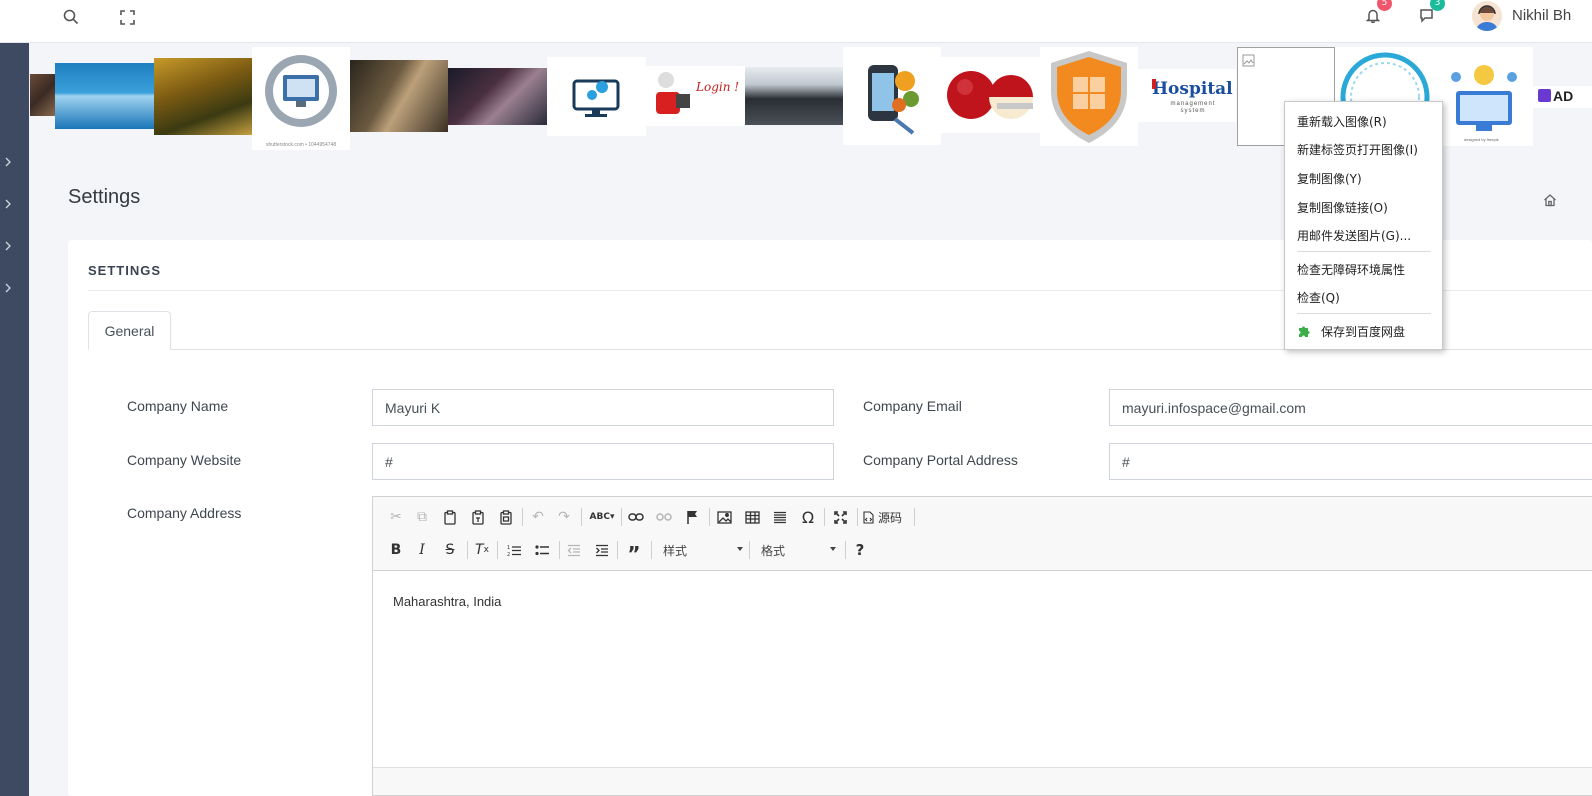 This screenshot has width=1592, height=796. What do you see at coordinates (1437, 5) in the screenshot?
I see `messages-count-badge: 3` at bounding box center [1437, 5].